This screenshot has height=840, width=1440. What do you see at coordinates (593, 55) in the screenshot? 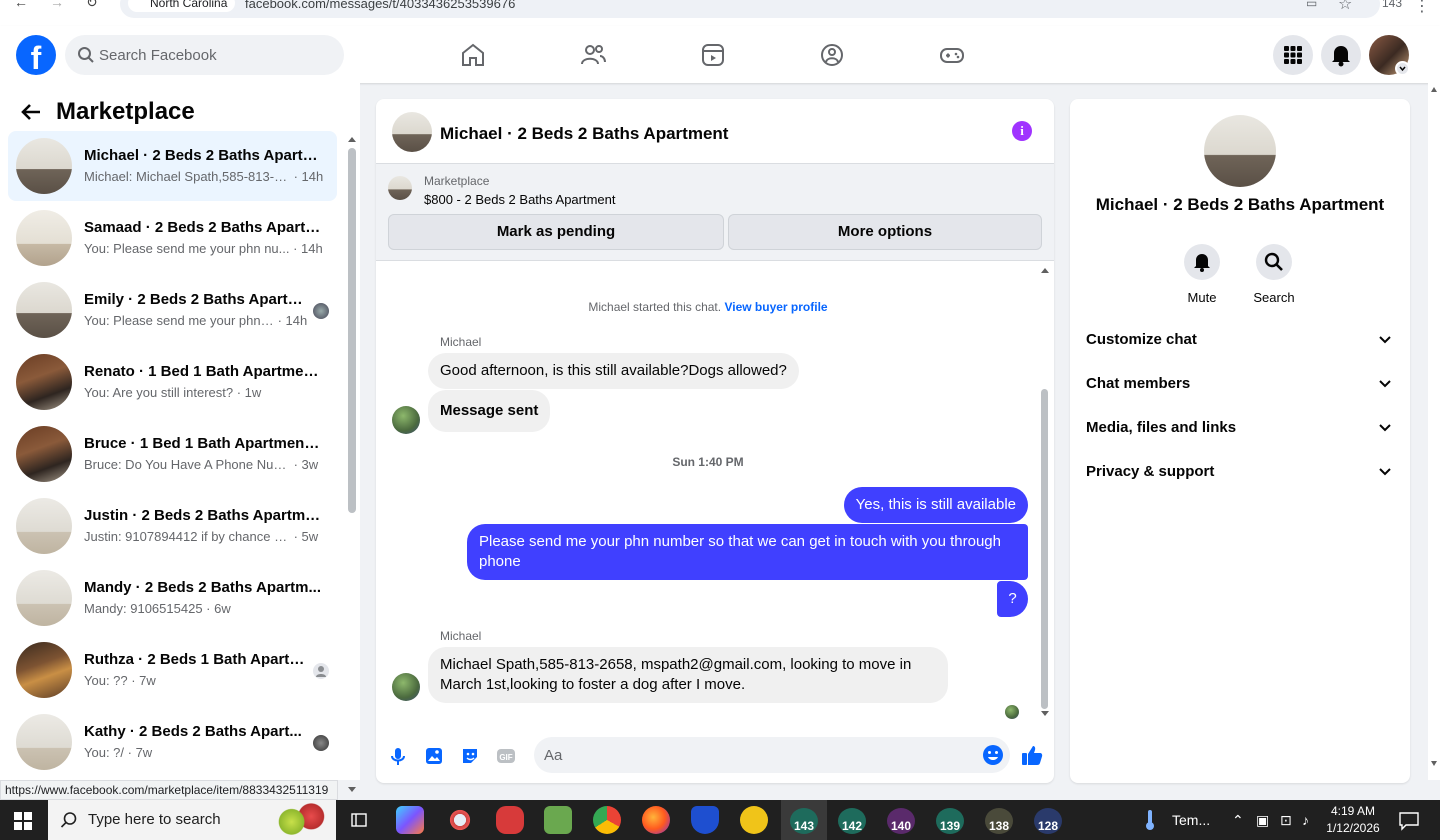
I see `friends-icon` at bounding box center [593, 55].